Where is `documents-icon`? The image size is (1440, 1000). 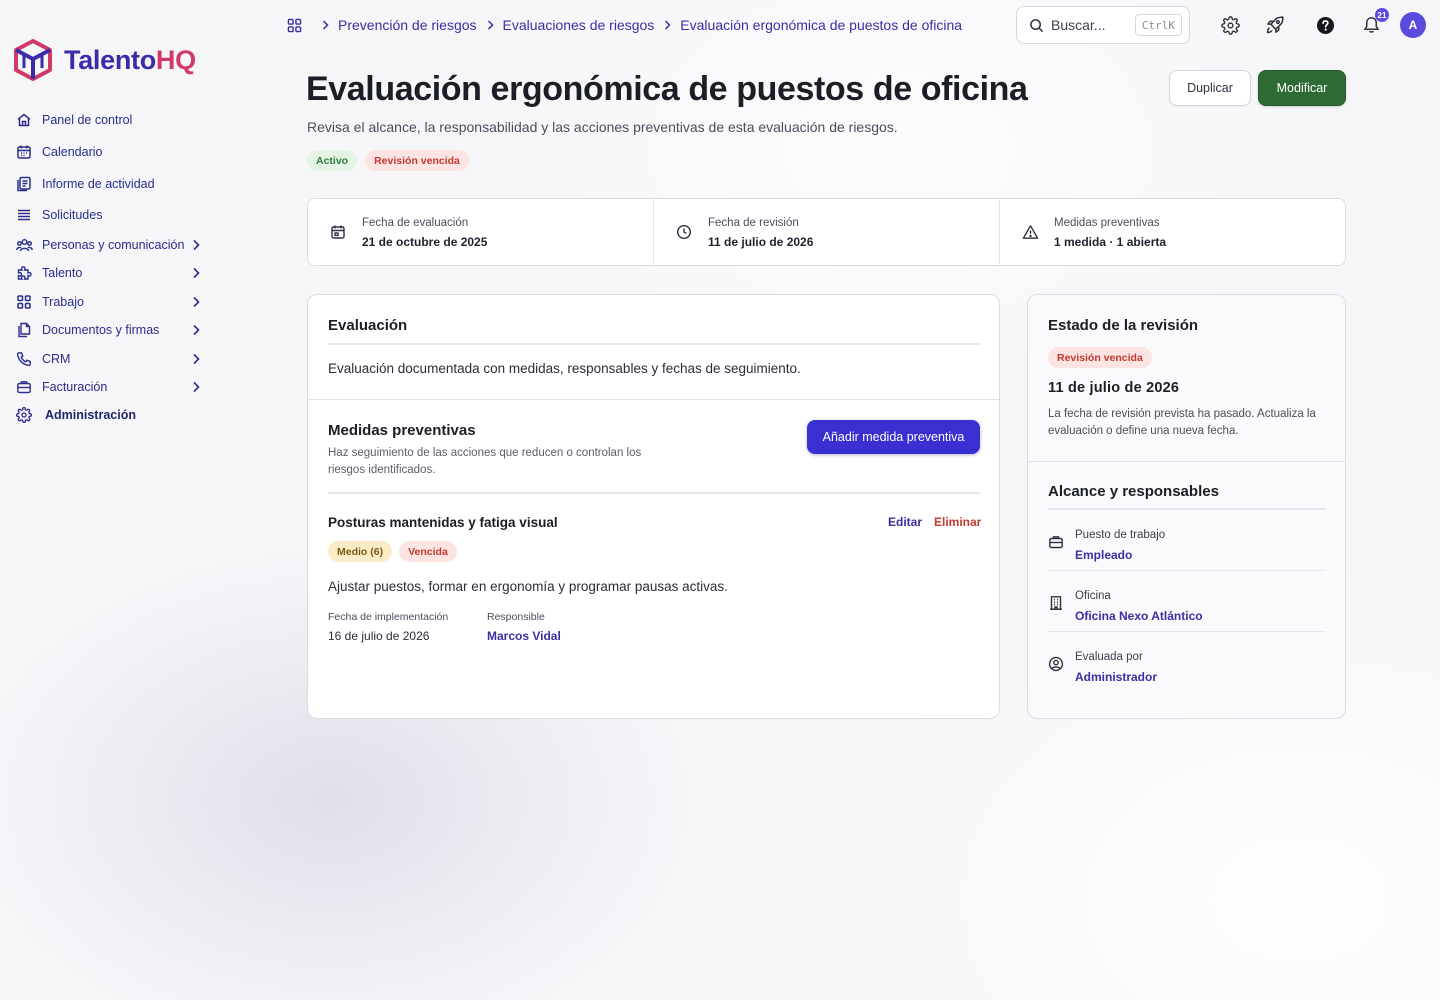
documents-icon is located at coordinates (24, 330).